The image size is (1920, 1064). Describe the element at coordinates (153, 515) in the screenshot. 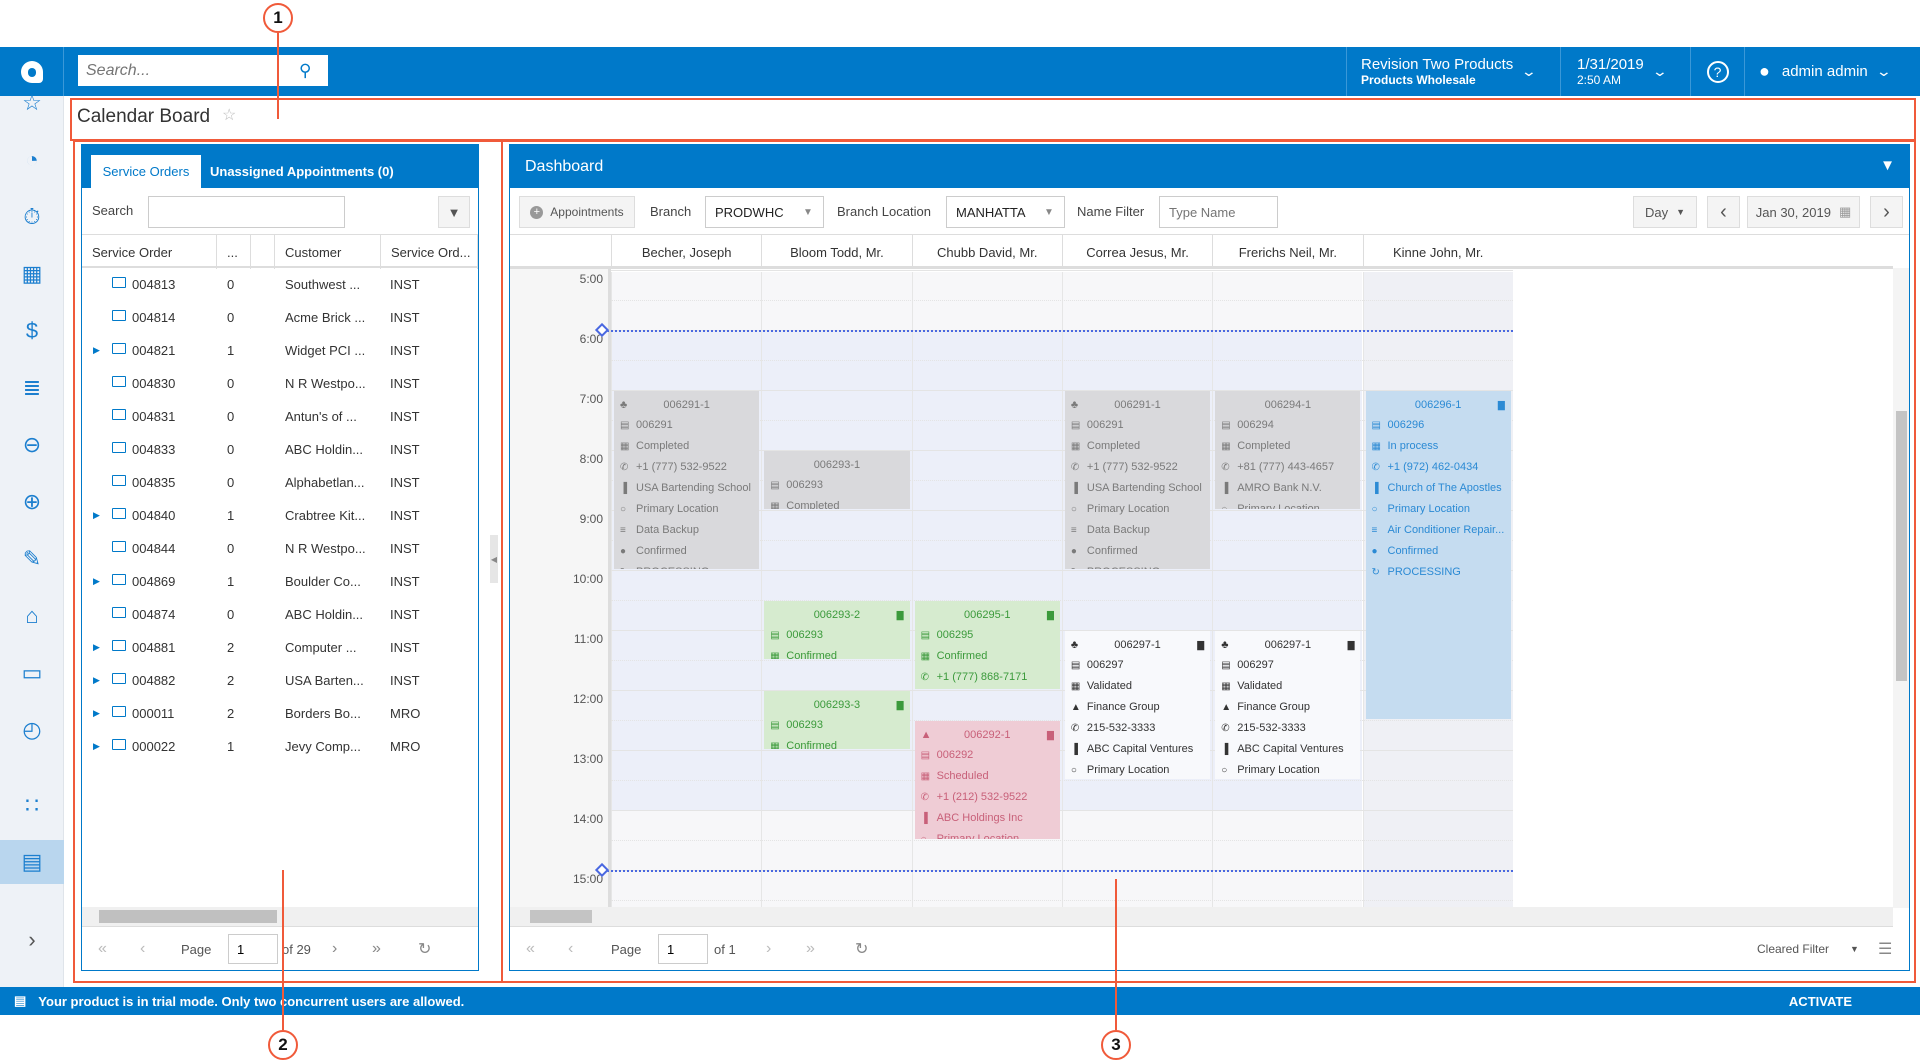

I see `order-cell: 004840` at that location.